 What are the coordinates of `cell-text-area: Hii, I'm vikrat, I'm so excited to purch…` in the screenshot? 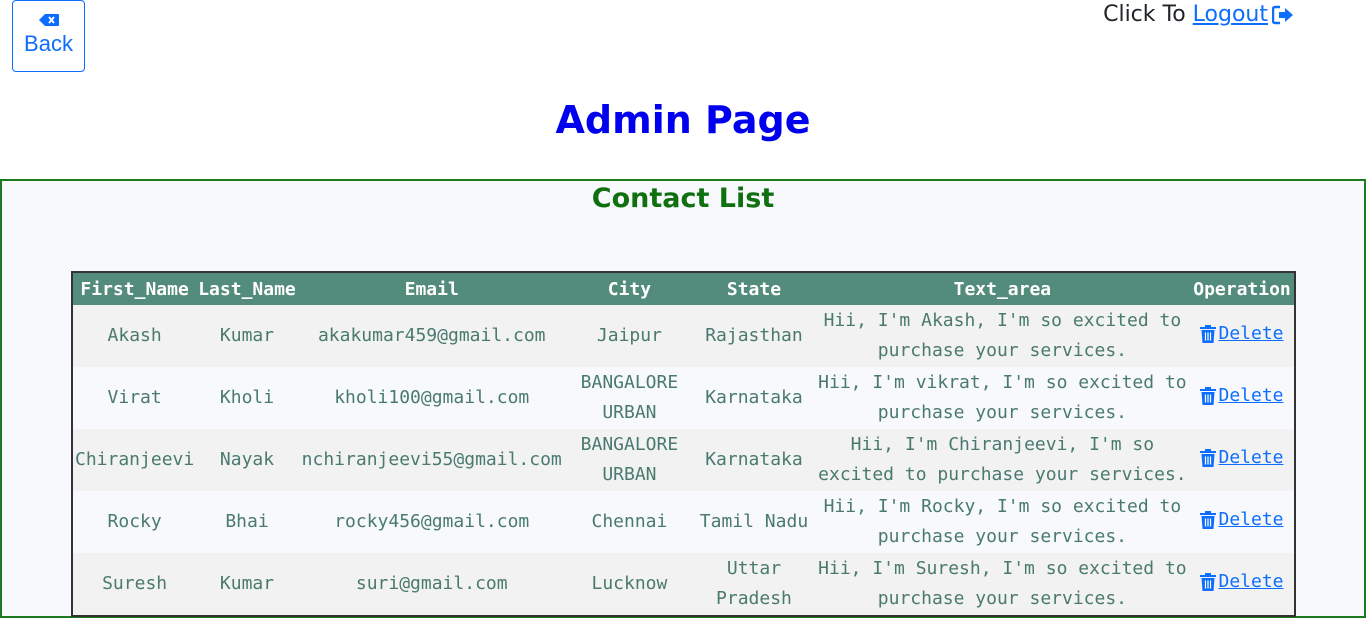 It's located at (1002, 398).